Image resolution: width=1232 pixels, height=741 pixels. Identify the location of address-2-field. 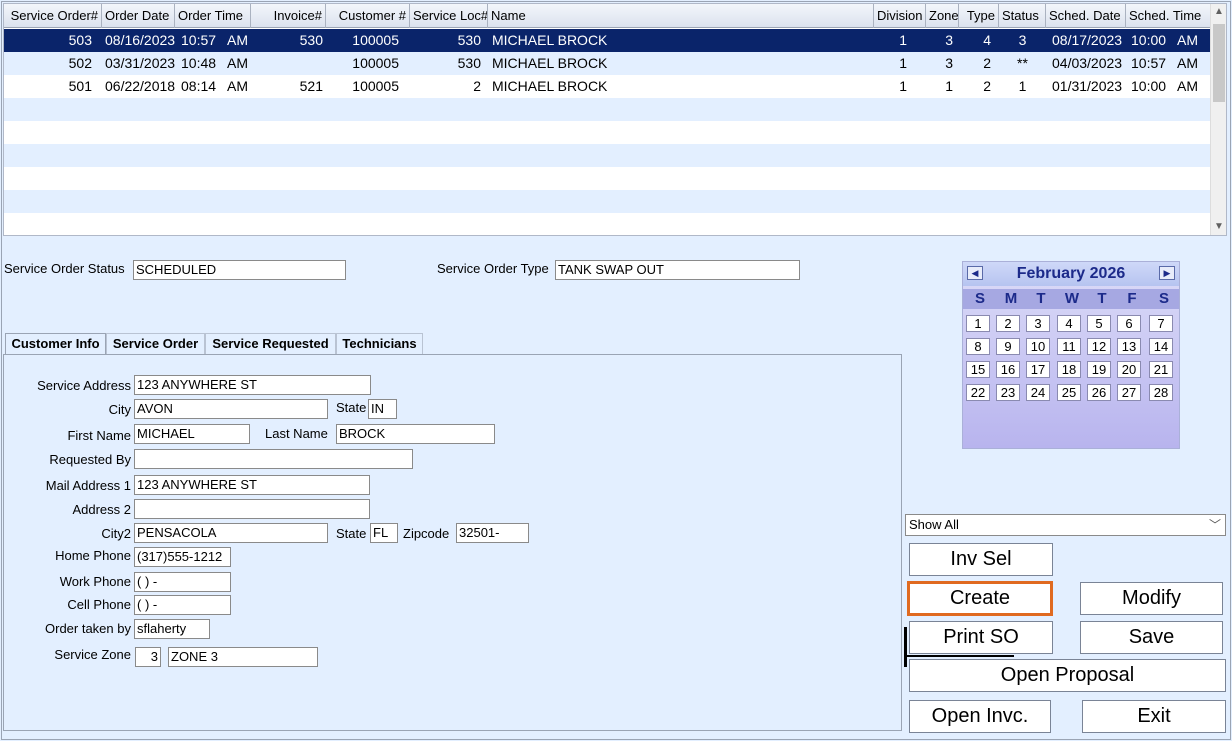
(252, 509).